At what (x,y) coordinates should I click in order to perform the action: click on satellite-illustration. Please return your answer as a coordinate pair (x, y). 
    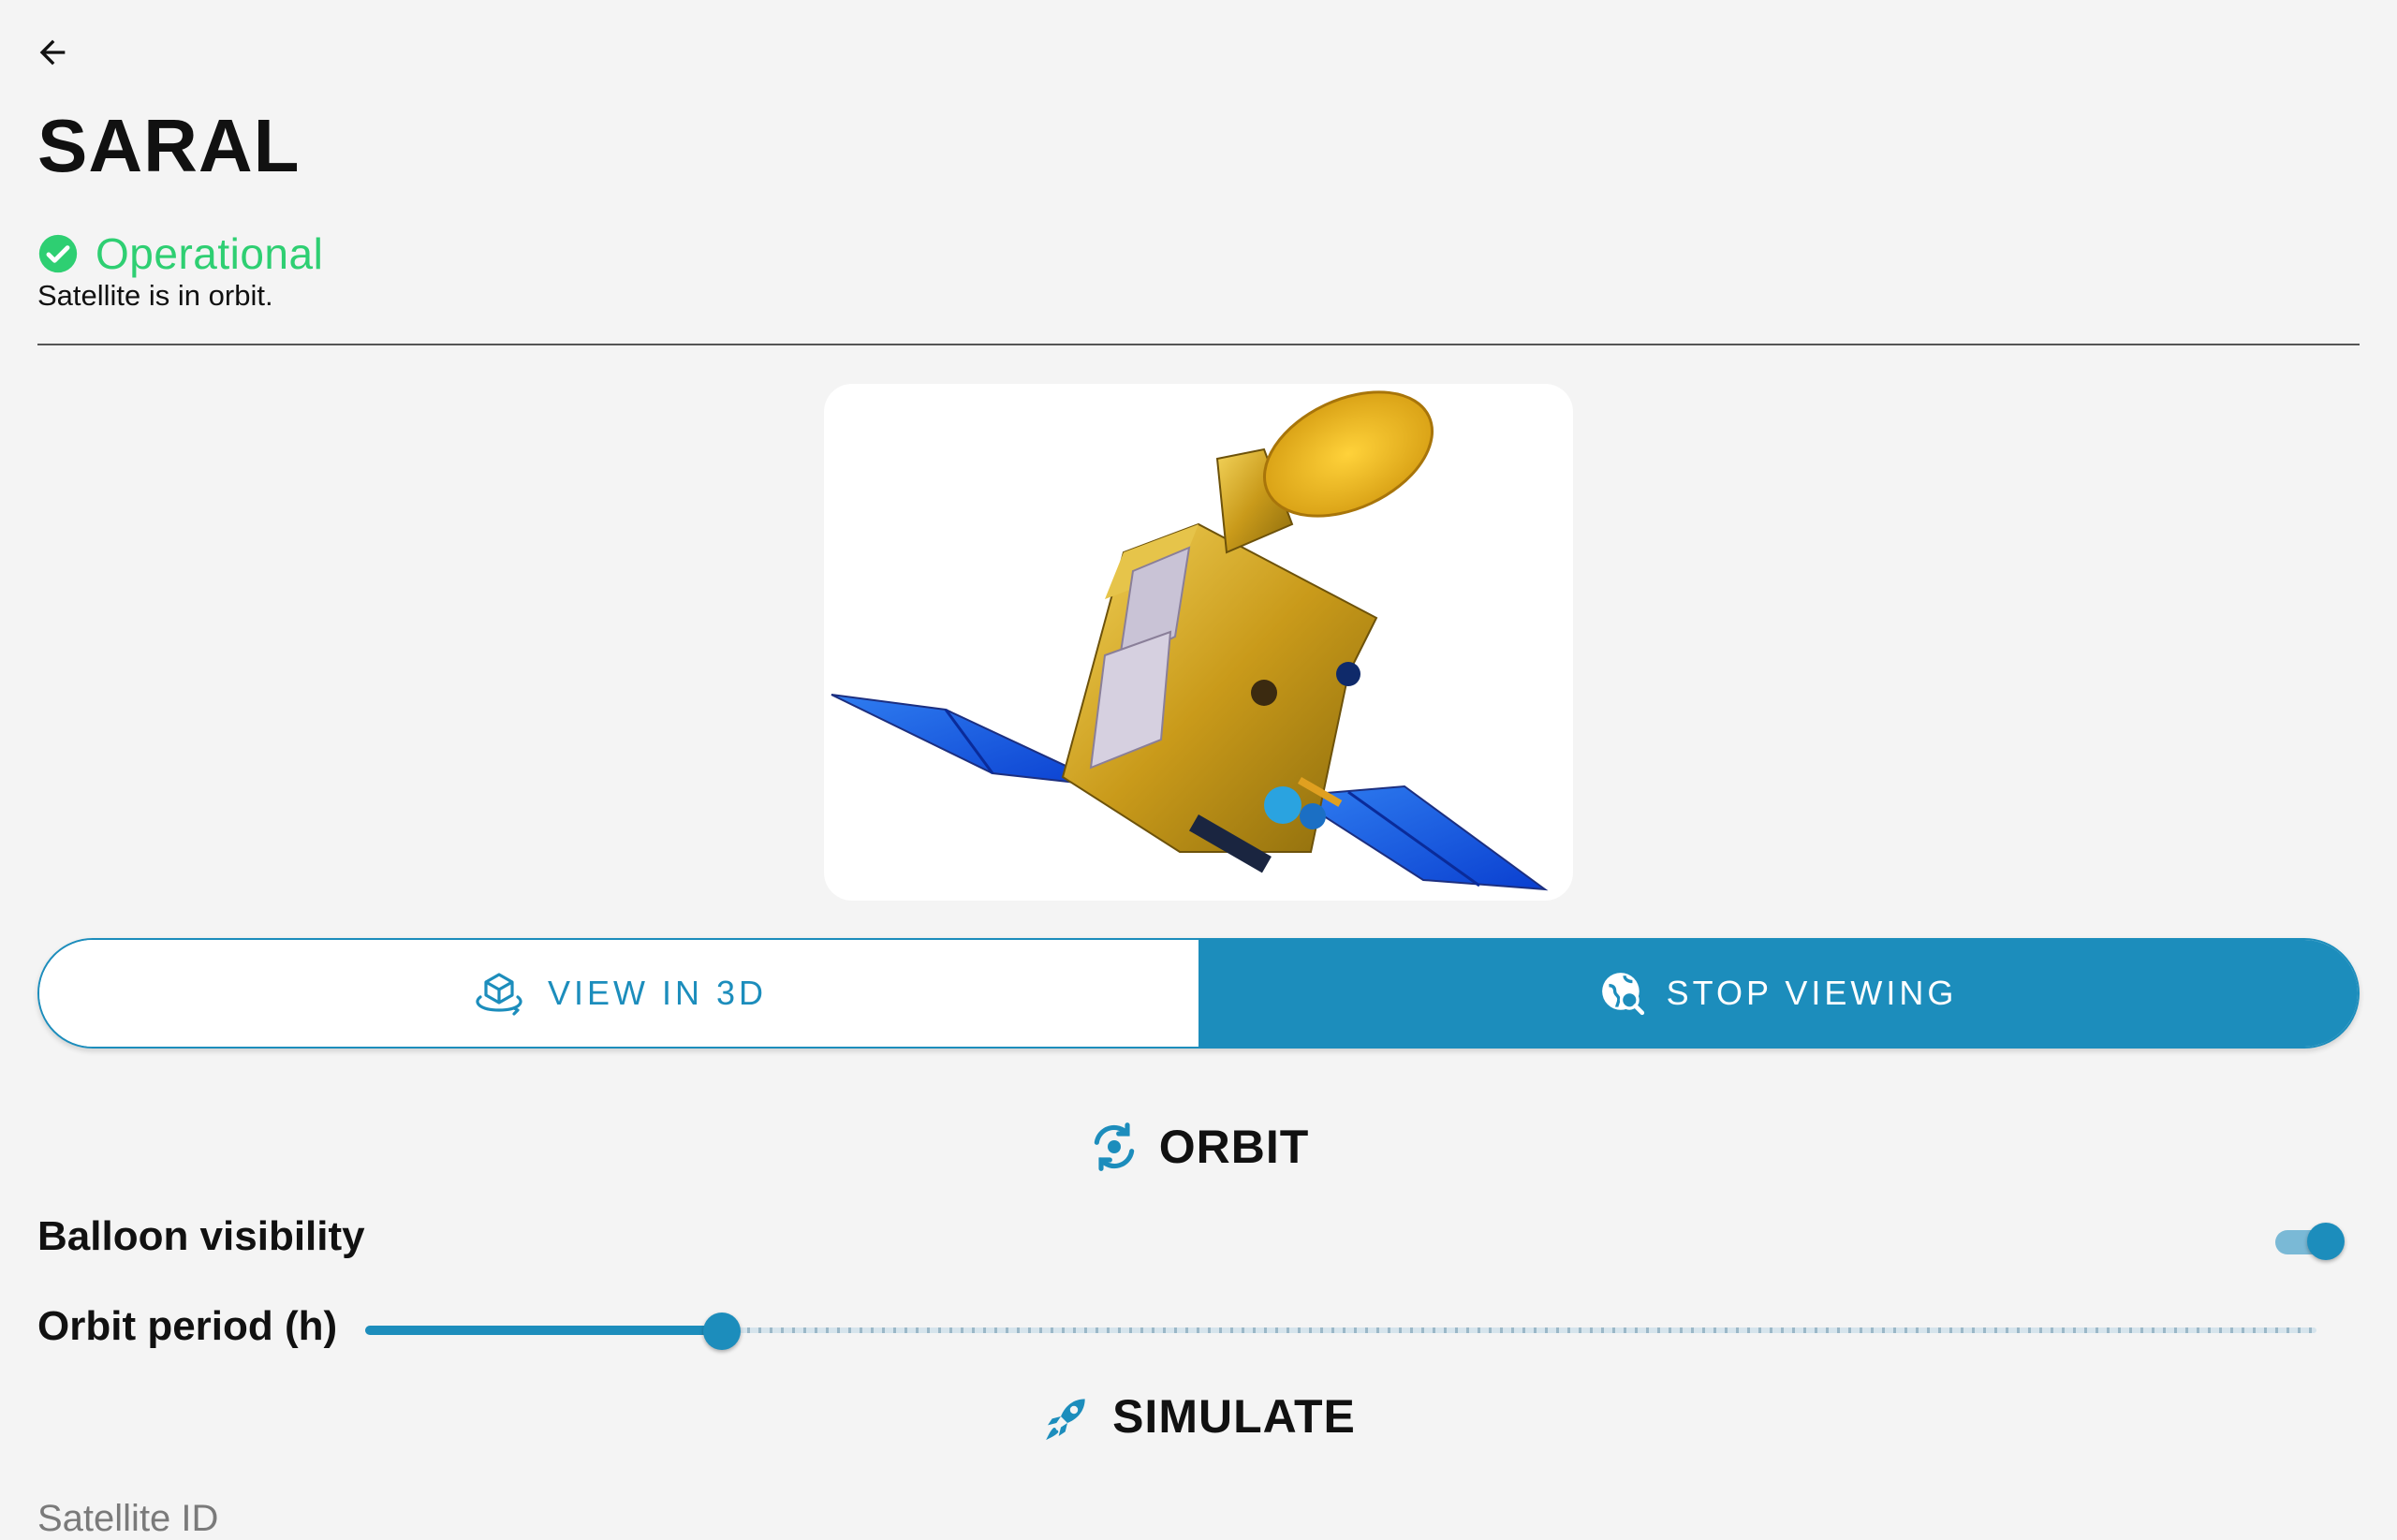
    Looking at the image, I should click on (1190, 640).